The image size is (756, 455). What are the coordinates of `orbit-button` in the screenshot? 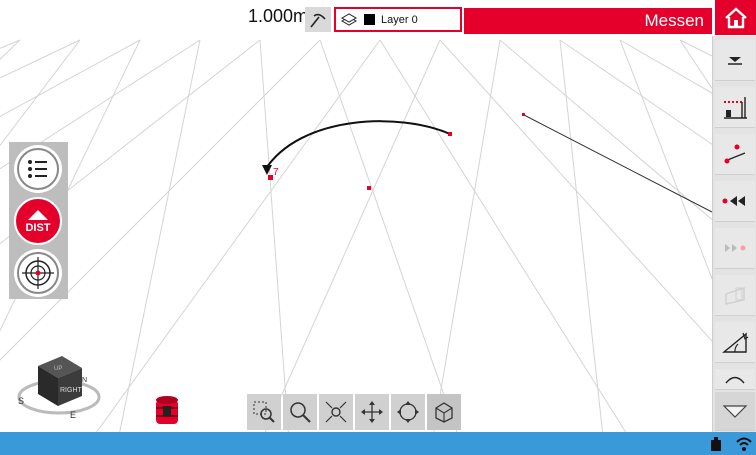 It's located at (408, 412).